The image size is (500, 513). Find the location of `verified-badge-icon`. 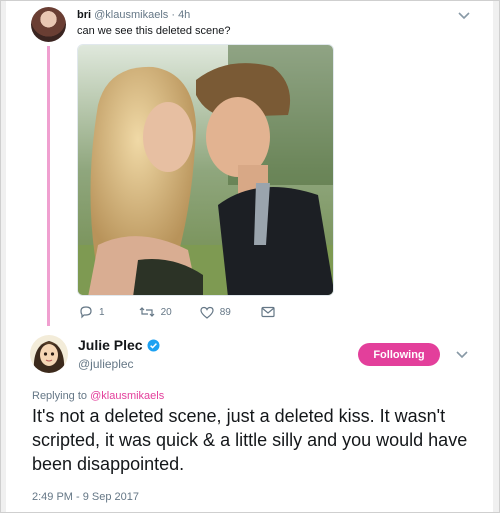

verified-badge-icon is located at coordinates (153, 347).